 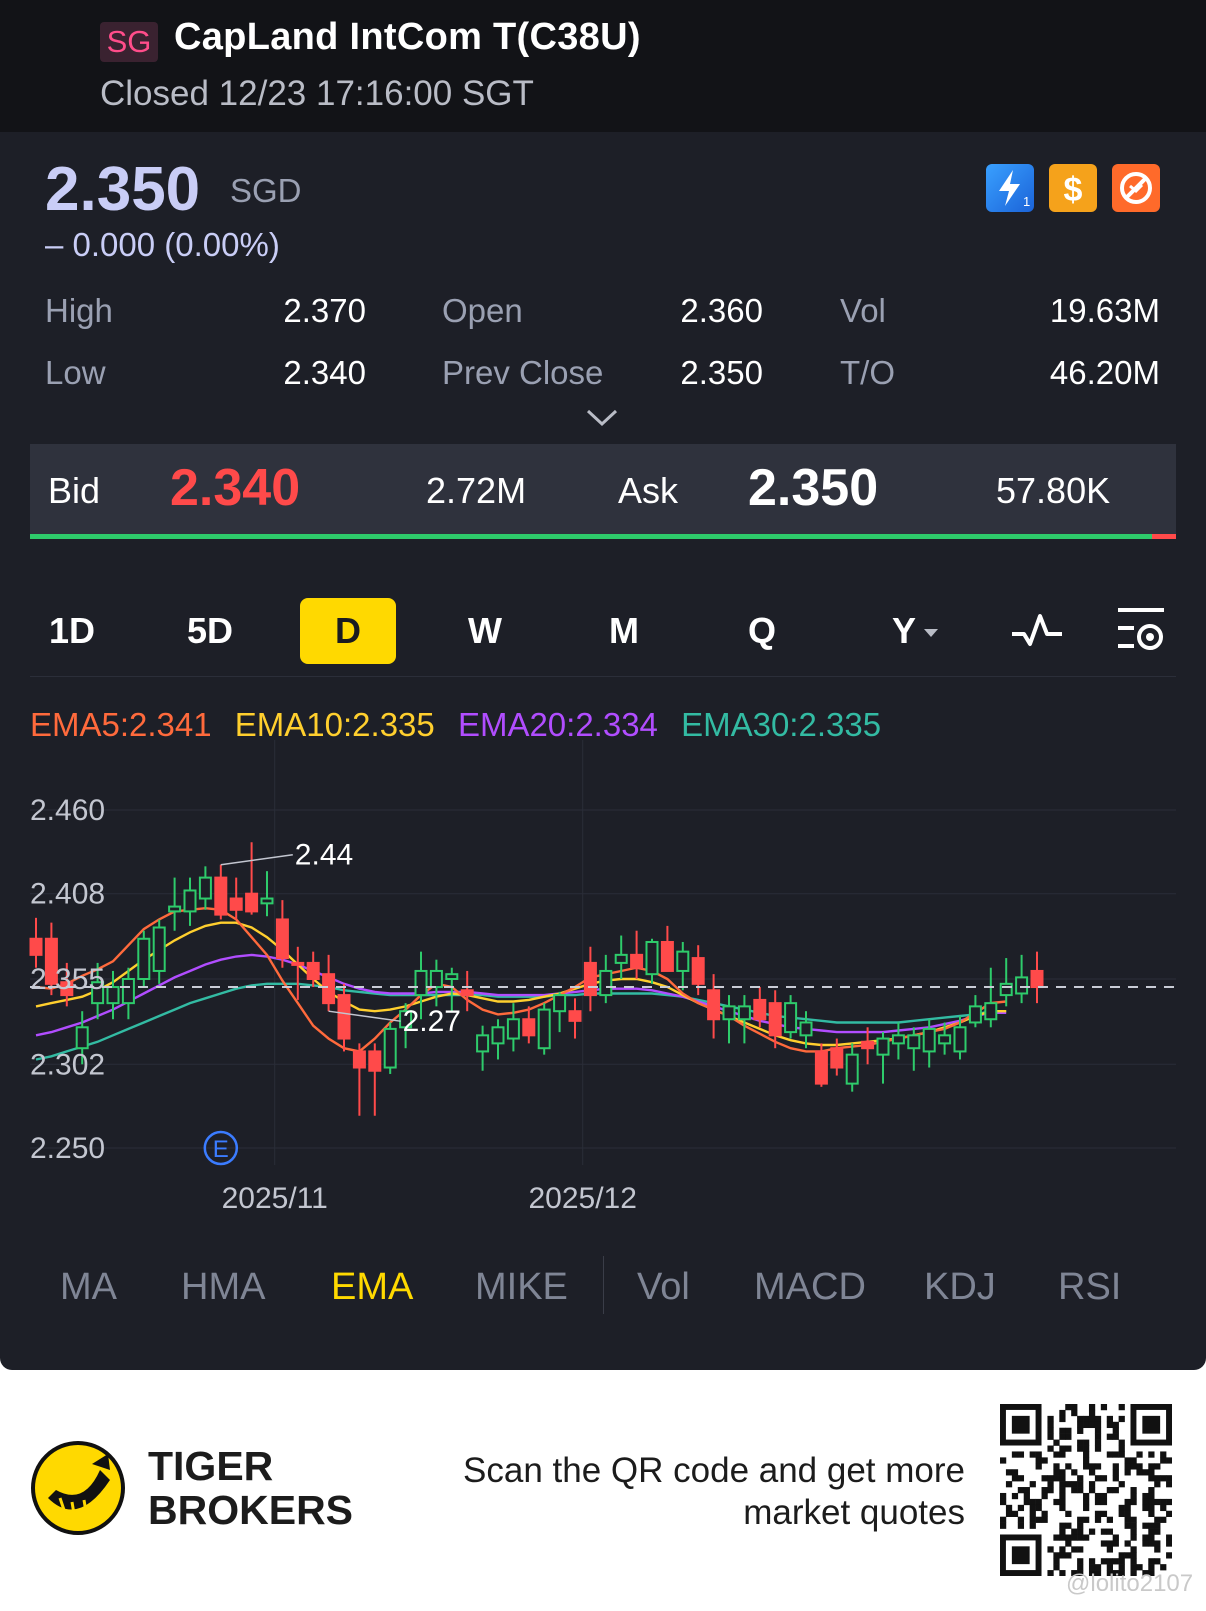 What do you see at coordinates (960, 1287) in the screenshot?
I see `indicator-tab-kdj: KDJ` at bounding box center [960, 1287].